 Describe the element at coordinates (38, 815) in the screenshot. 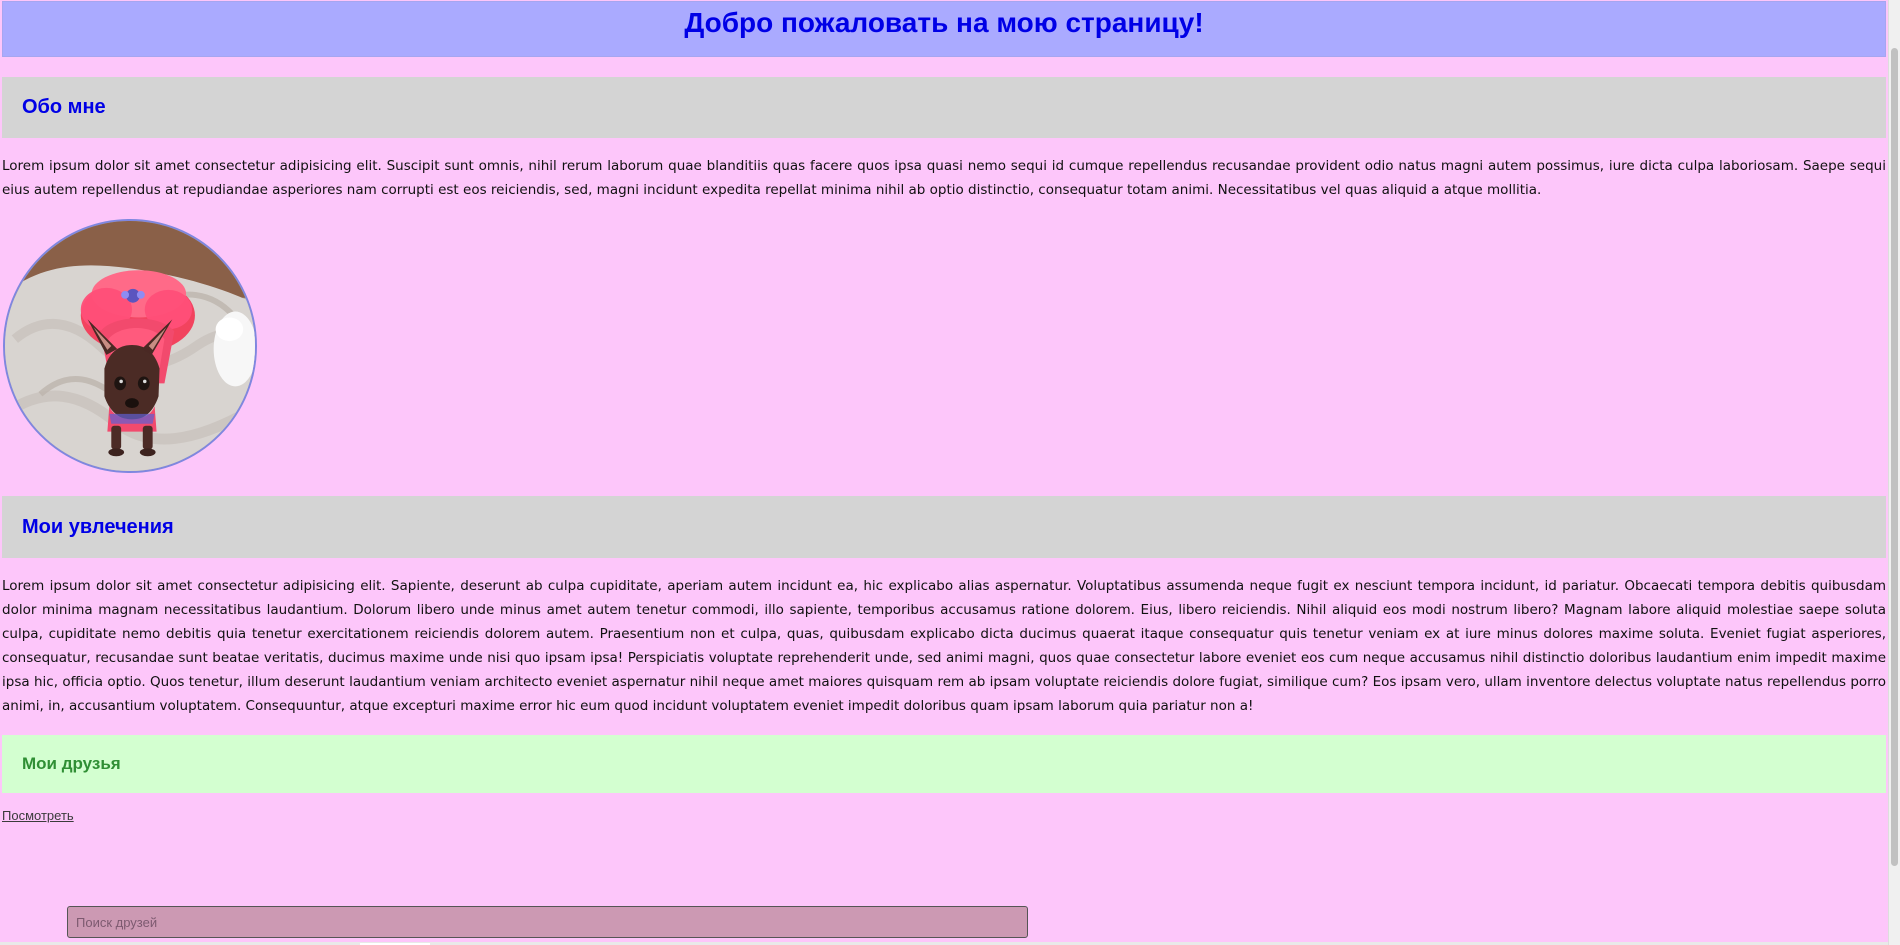

I see `view-friends-link: Посмотреть` at that location.